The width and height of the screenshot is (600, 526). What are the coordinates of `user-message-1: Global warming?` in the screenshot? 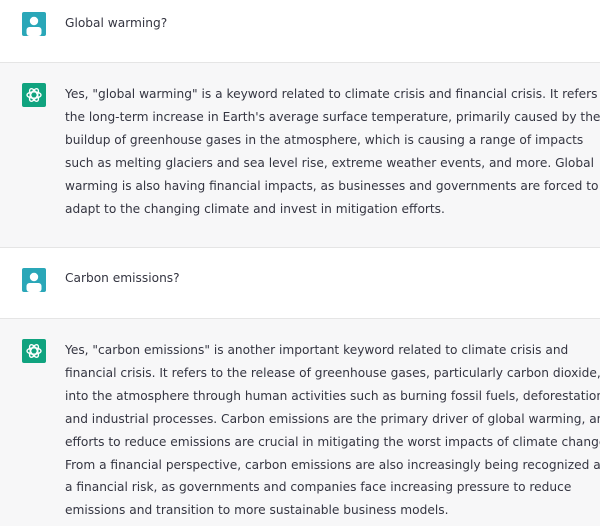 It's located at (300, 31).